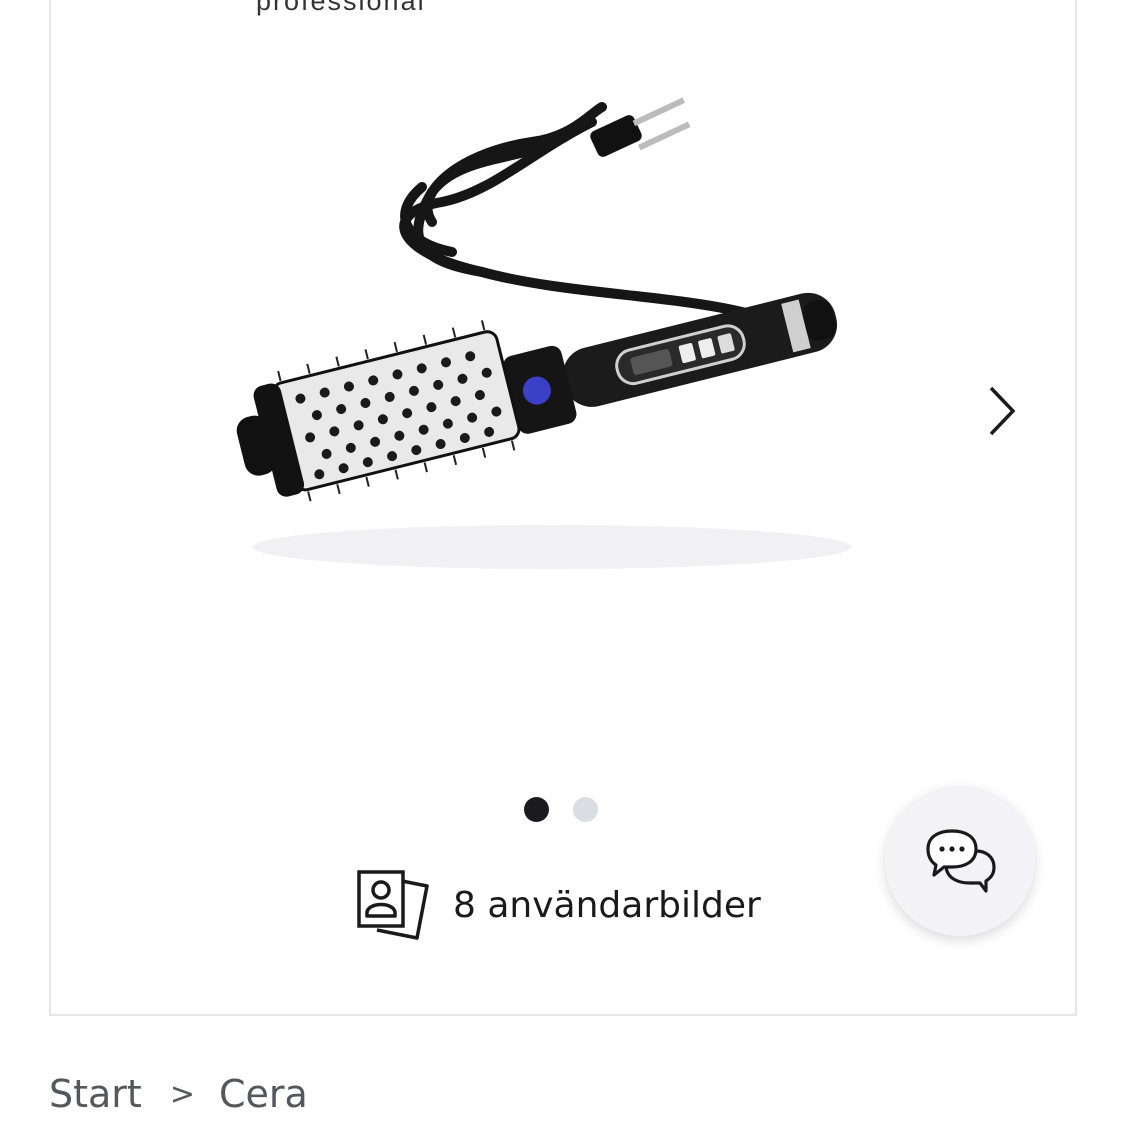 This screenshot has height=1125, width=1125. I want to click on chat-button, so click(960, 861).